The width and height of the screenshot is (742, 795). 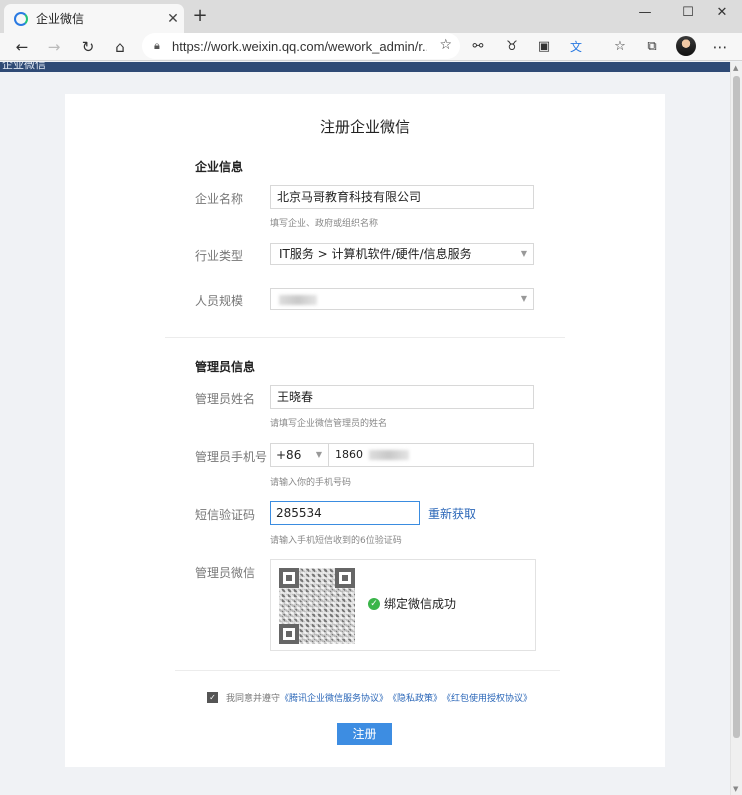 I want to click on country-code-value: +86, so click(x=289, y=455).